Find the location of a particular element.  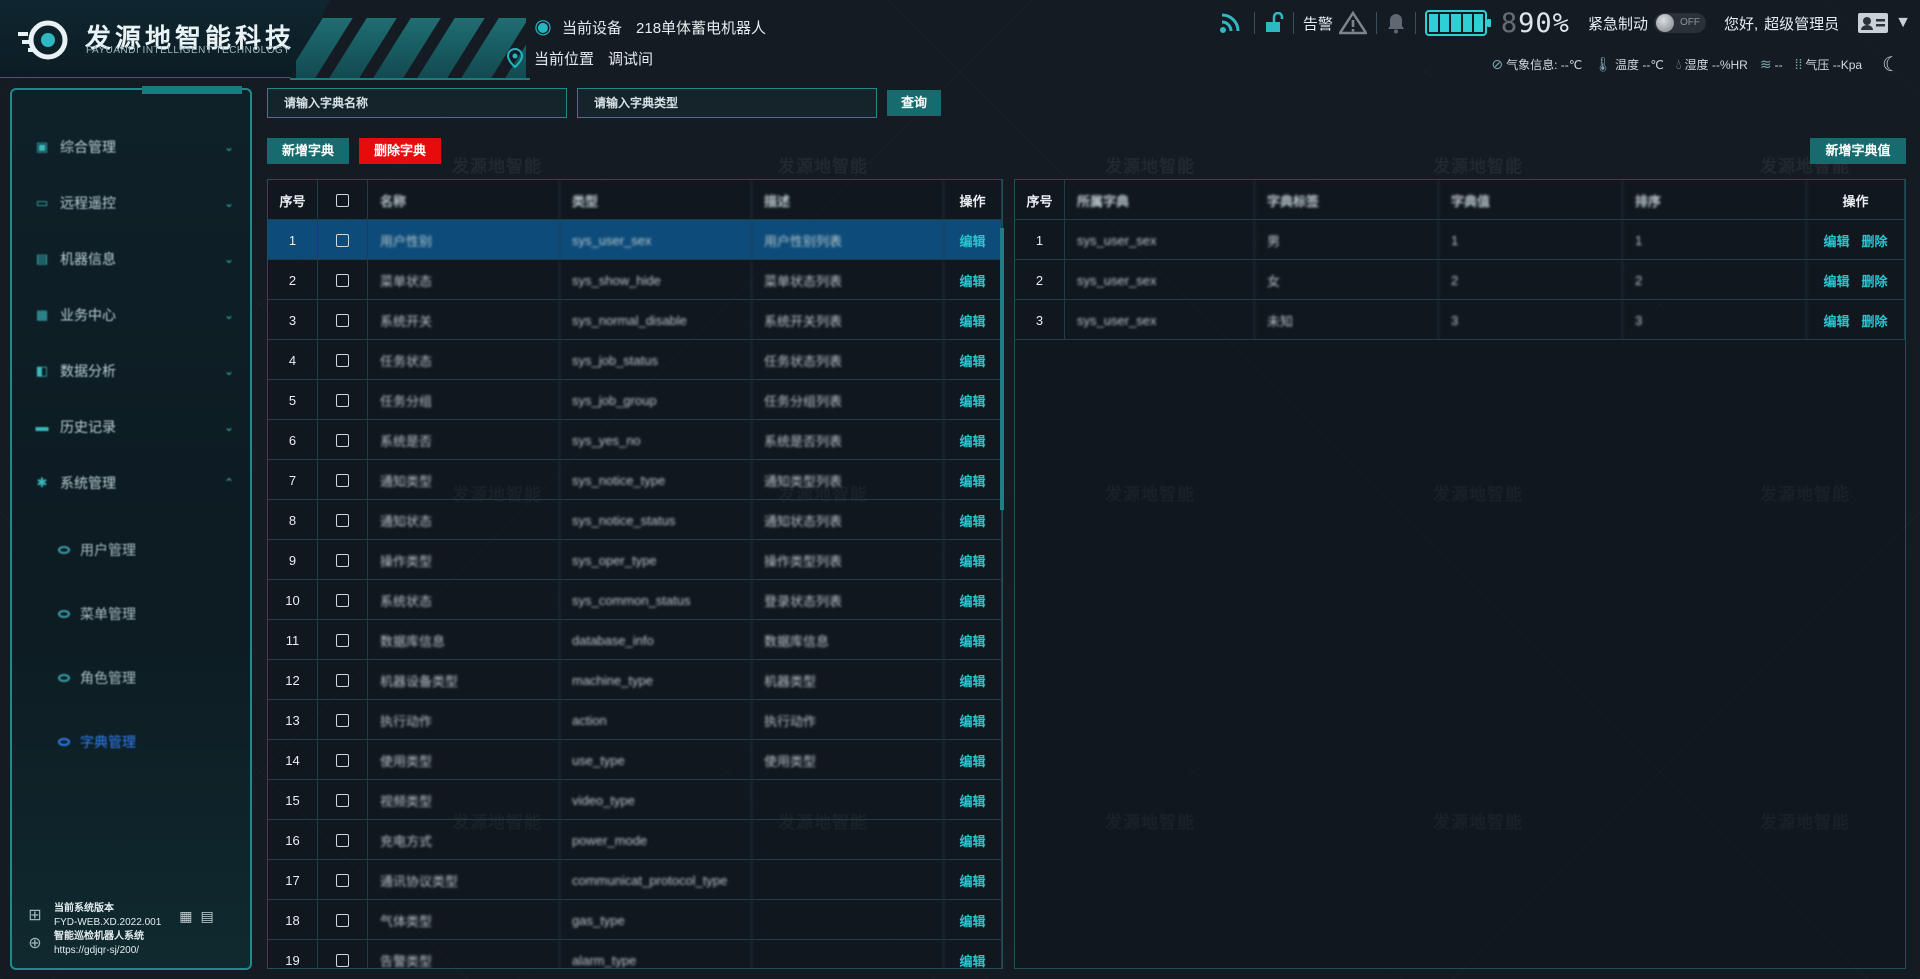

sidebar-subitem-menus: 菜单管理 is located at coordinates (97, 614).